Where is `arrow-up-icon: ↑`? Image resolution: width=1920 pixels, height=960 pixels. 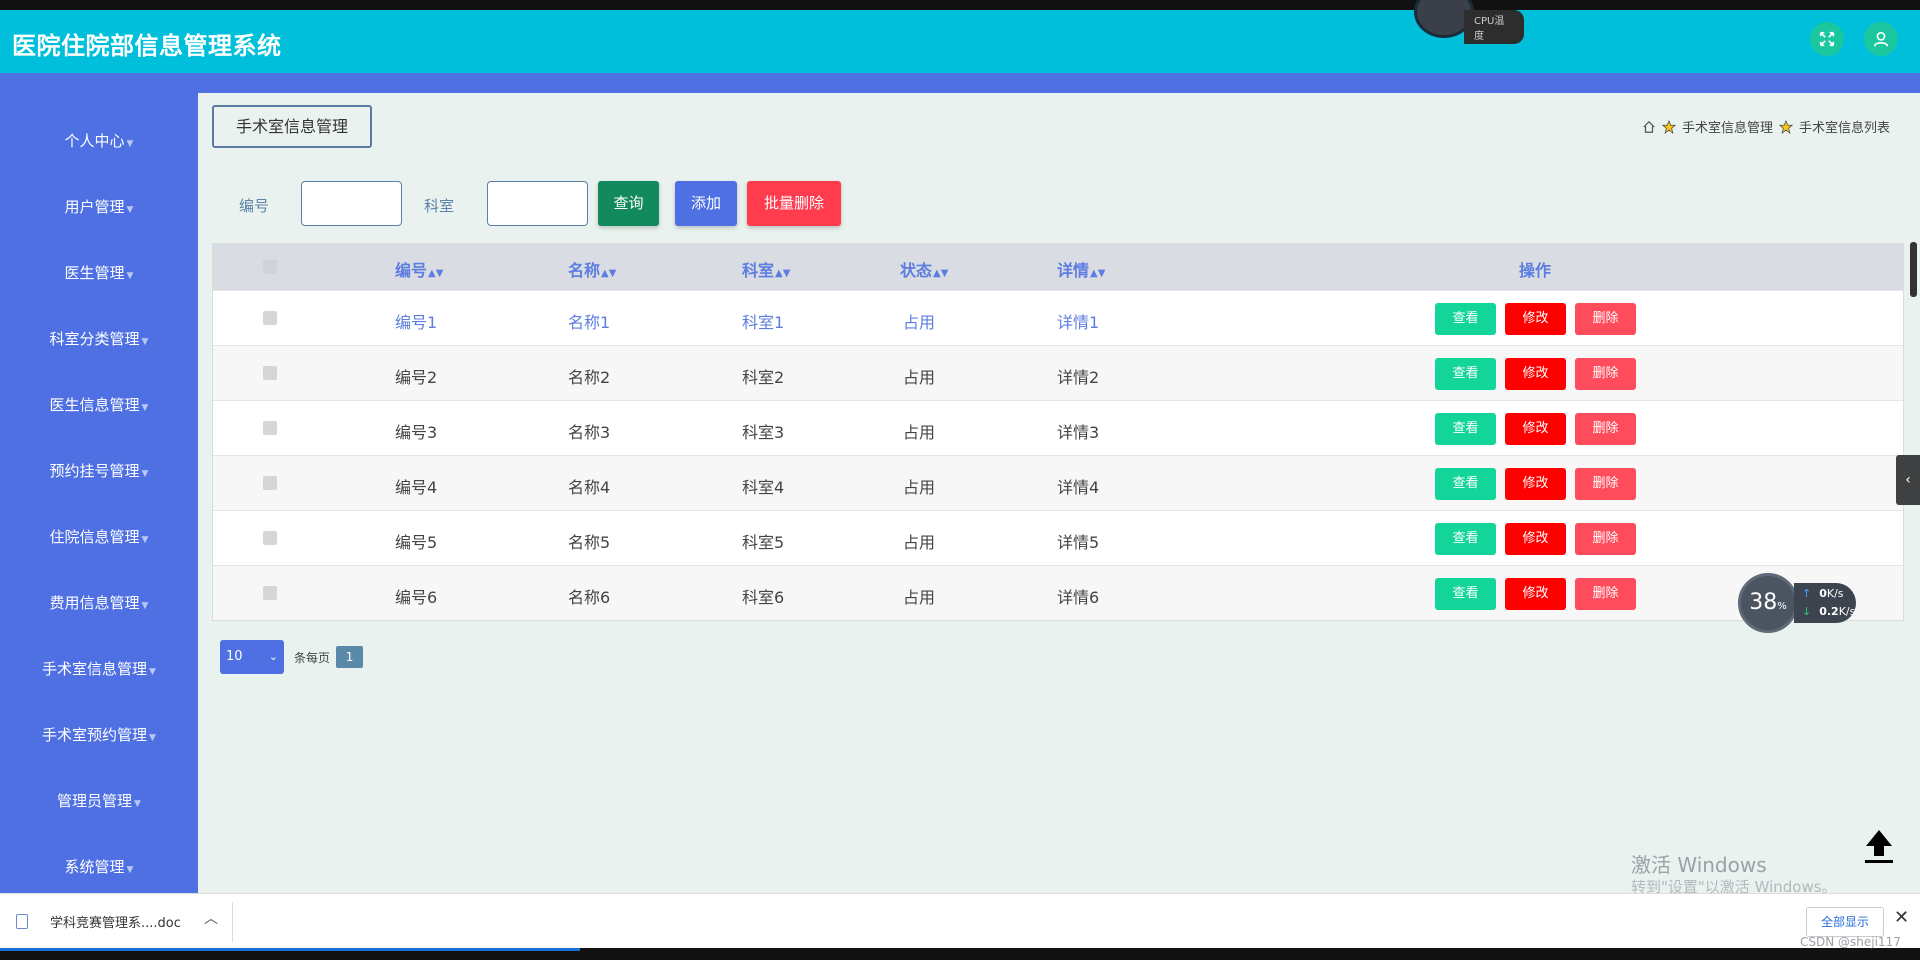
arrow-up-icon: ↑ is located at coordinates (1807, 593).